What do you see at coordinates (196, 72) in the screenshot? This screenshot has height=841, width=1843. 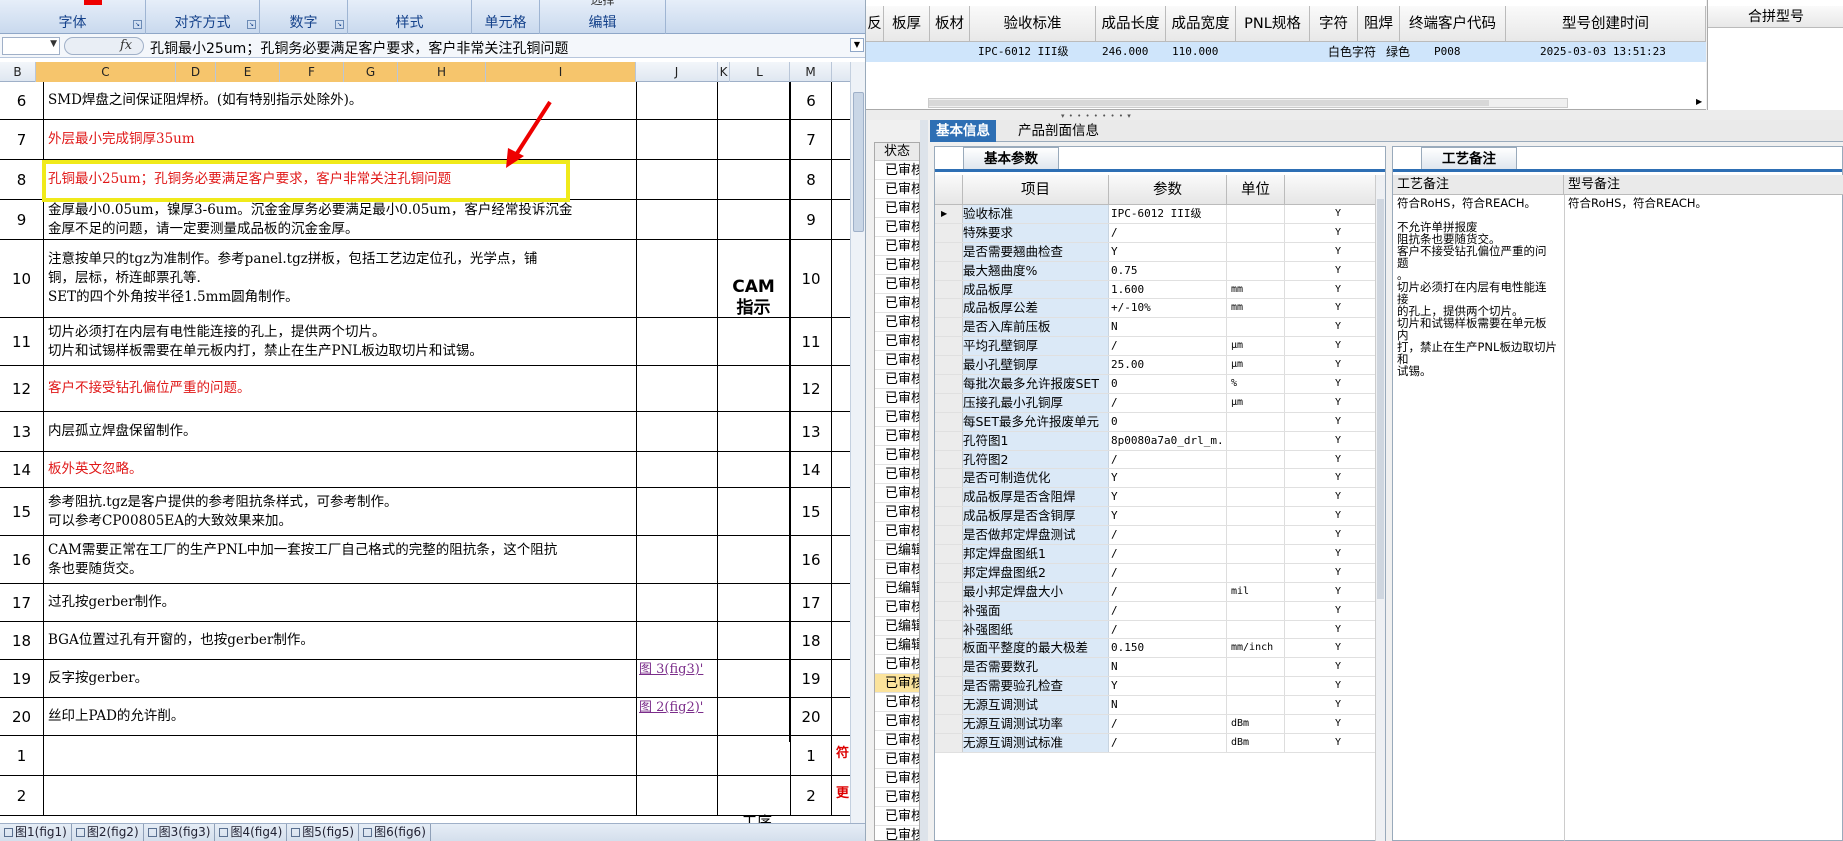 I see `column-header: D` at bounding box center [196, 72].